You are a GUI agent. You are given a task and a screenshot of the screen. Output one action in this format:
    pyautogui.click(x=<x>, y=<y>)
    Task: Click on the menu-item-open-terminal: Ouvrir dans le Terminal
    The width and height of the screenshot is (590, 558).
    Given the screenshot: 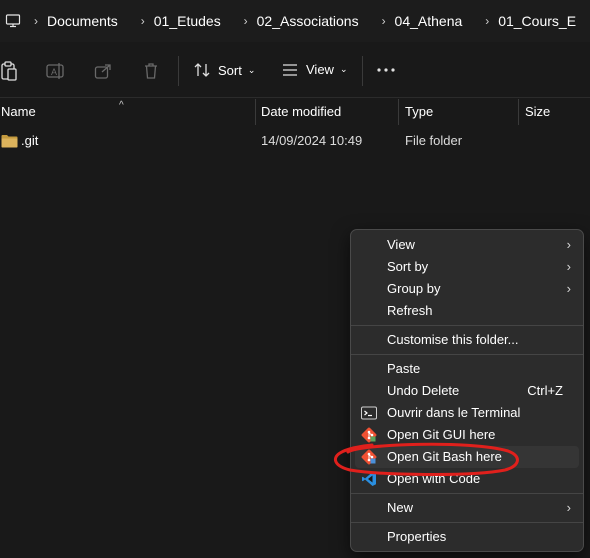 What is the action you would take?
    pyautogui.click(x=467, y=413)
    